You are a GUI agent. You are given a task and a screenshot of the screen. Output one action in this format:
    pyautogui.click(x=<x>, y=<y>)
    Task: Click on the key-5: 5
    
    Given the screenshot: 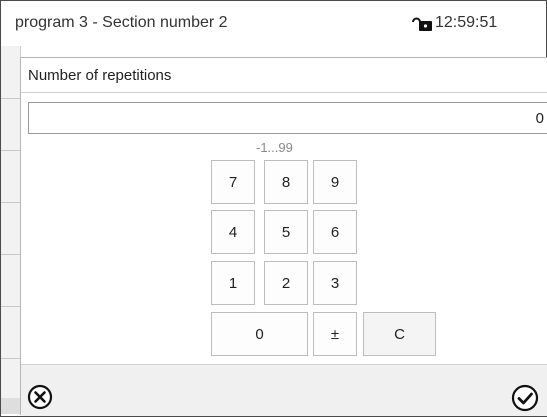 What is the action you would take?
    pyautogui.click(x=286, y=232)
    